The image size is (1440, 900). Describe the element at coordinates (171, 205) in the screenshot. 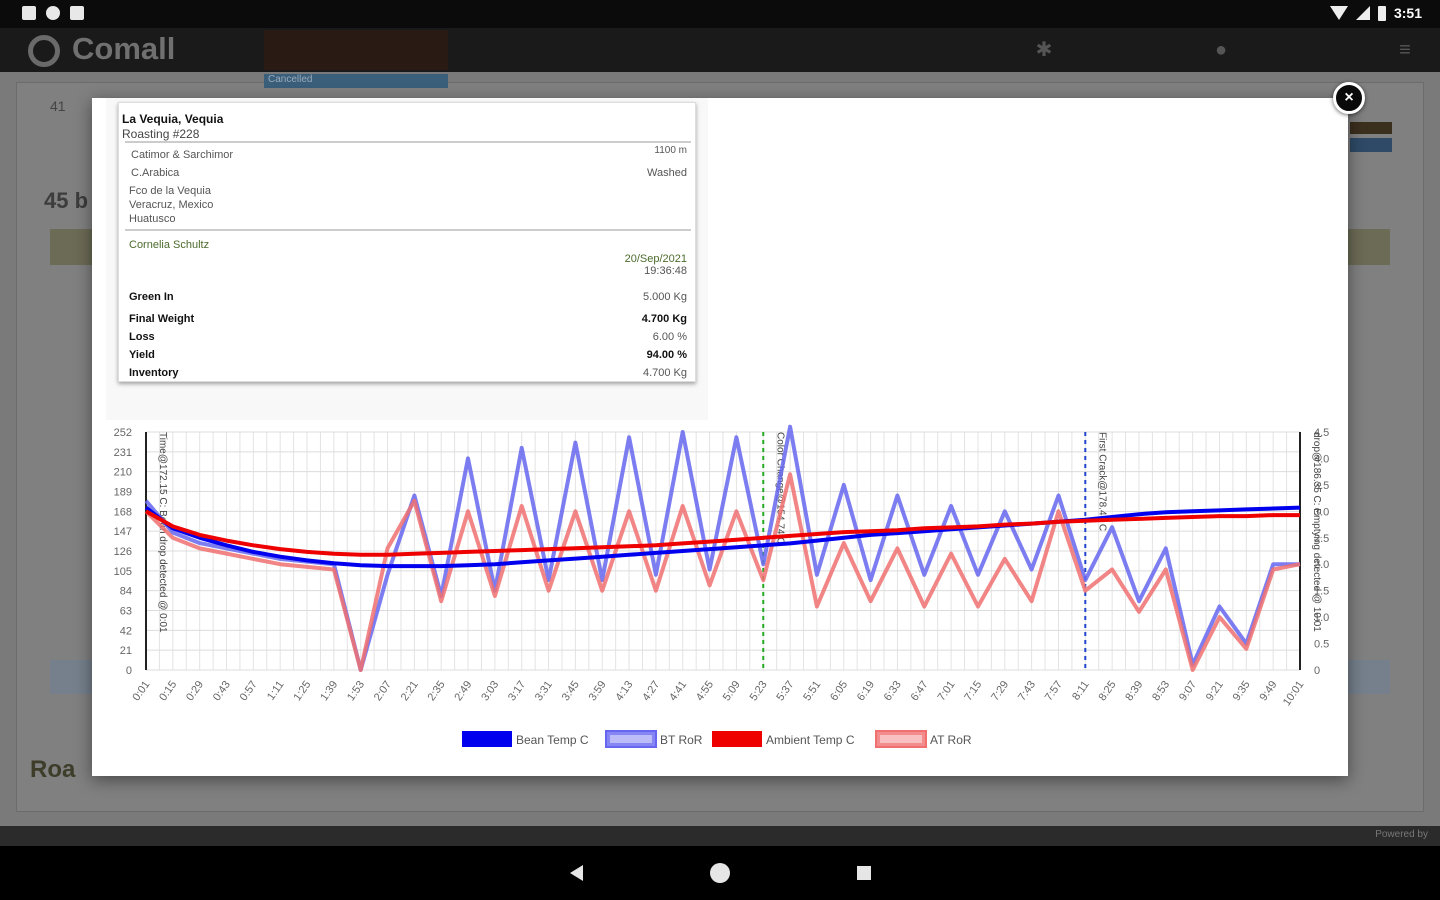

I see `region: Veracruz, Mexico` at that location.